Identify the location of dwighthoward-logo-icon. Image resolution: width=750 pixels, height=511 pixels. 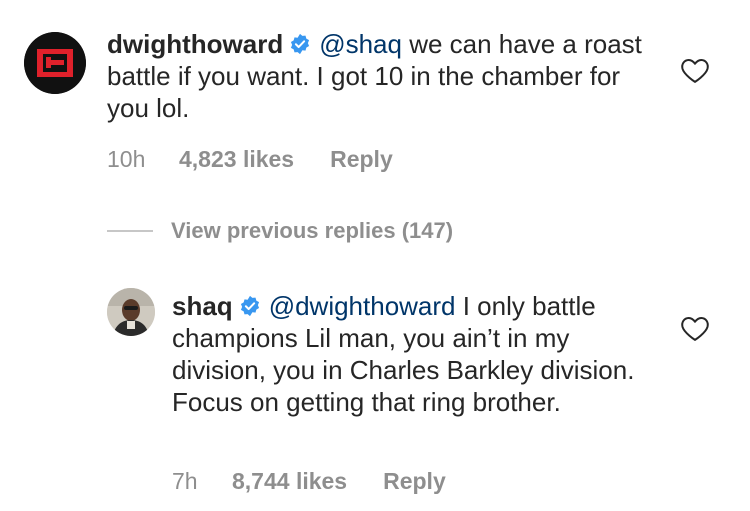
(55, 63).